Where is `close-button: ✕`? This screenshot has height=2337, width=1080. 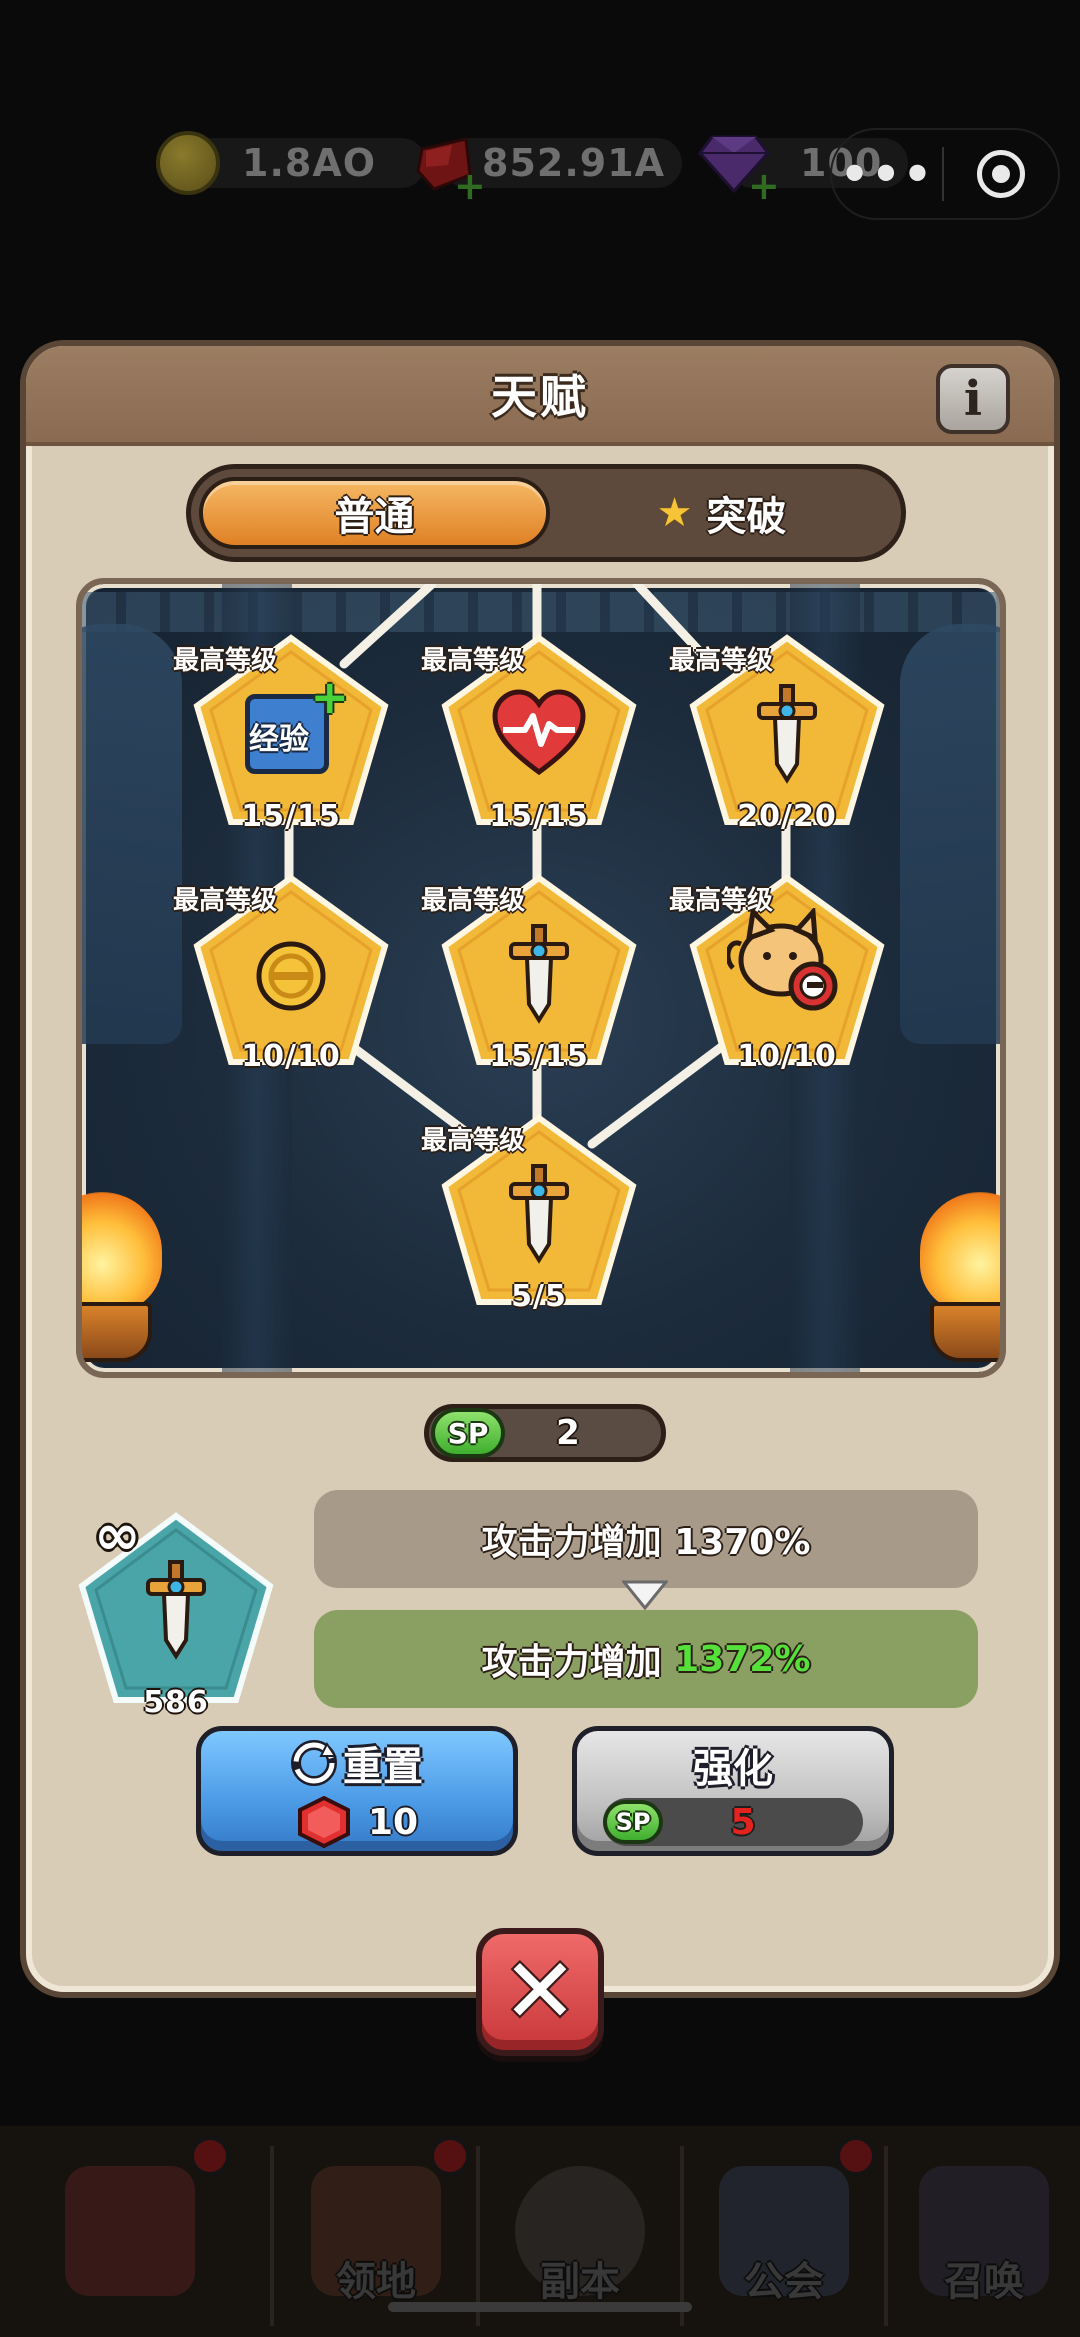 close-button: ✕ is located at coordinates (540, 1992).